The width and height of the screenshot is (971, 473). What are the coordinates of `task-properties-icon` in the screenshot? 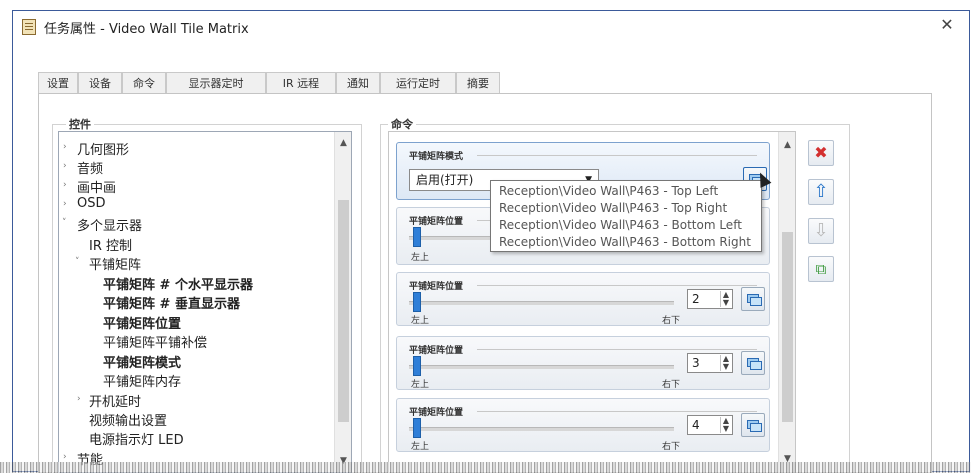 It's located at (29, 27).